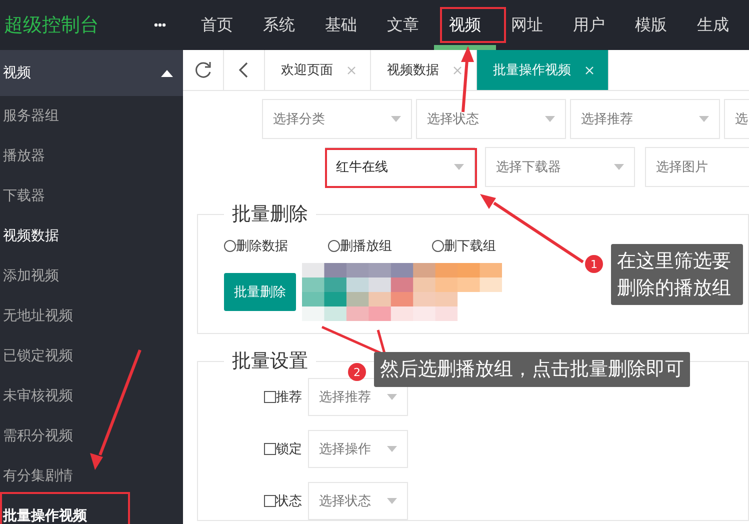 This screenshot has width=749, height=524. What do you see at coordinates (91, 436) in the screenshot?
I see `sidebar-item: 需积分视频` at bounding box center [91, 436].